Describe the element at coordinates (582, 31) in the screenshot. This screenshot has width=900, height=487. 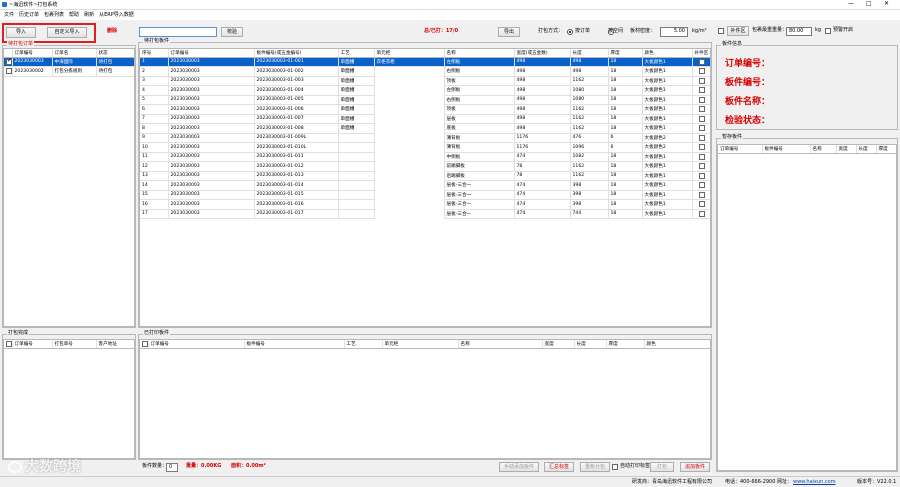
I see `mode-order-label: 按订单` at that location.